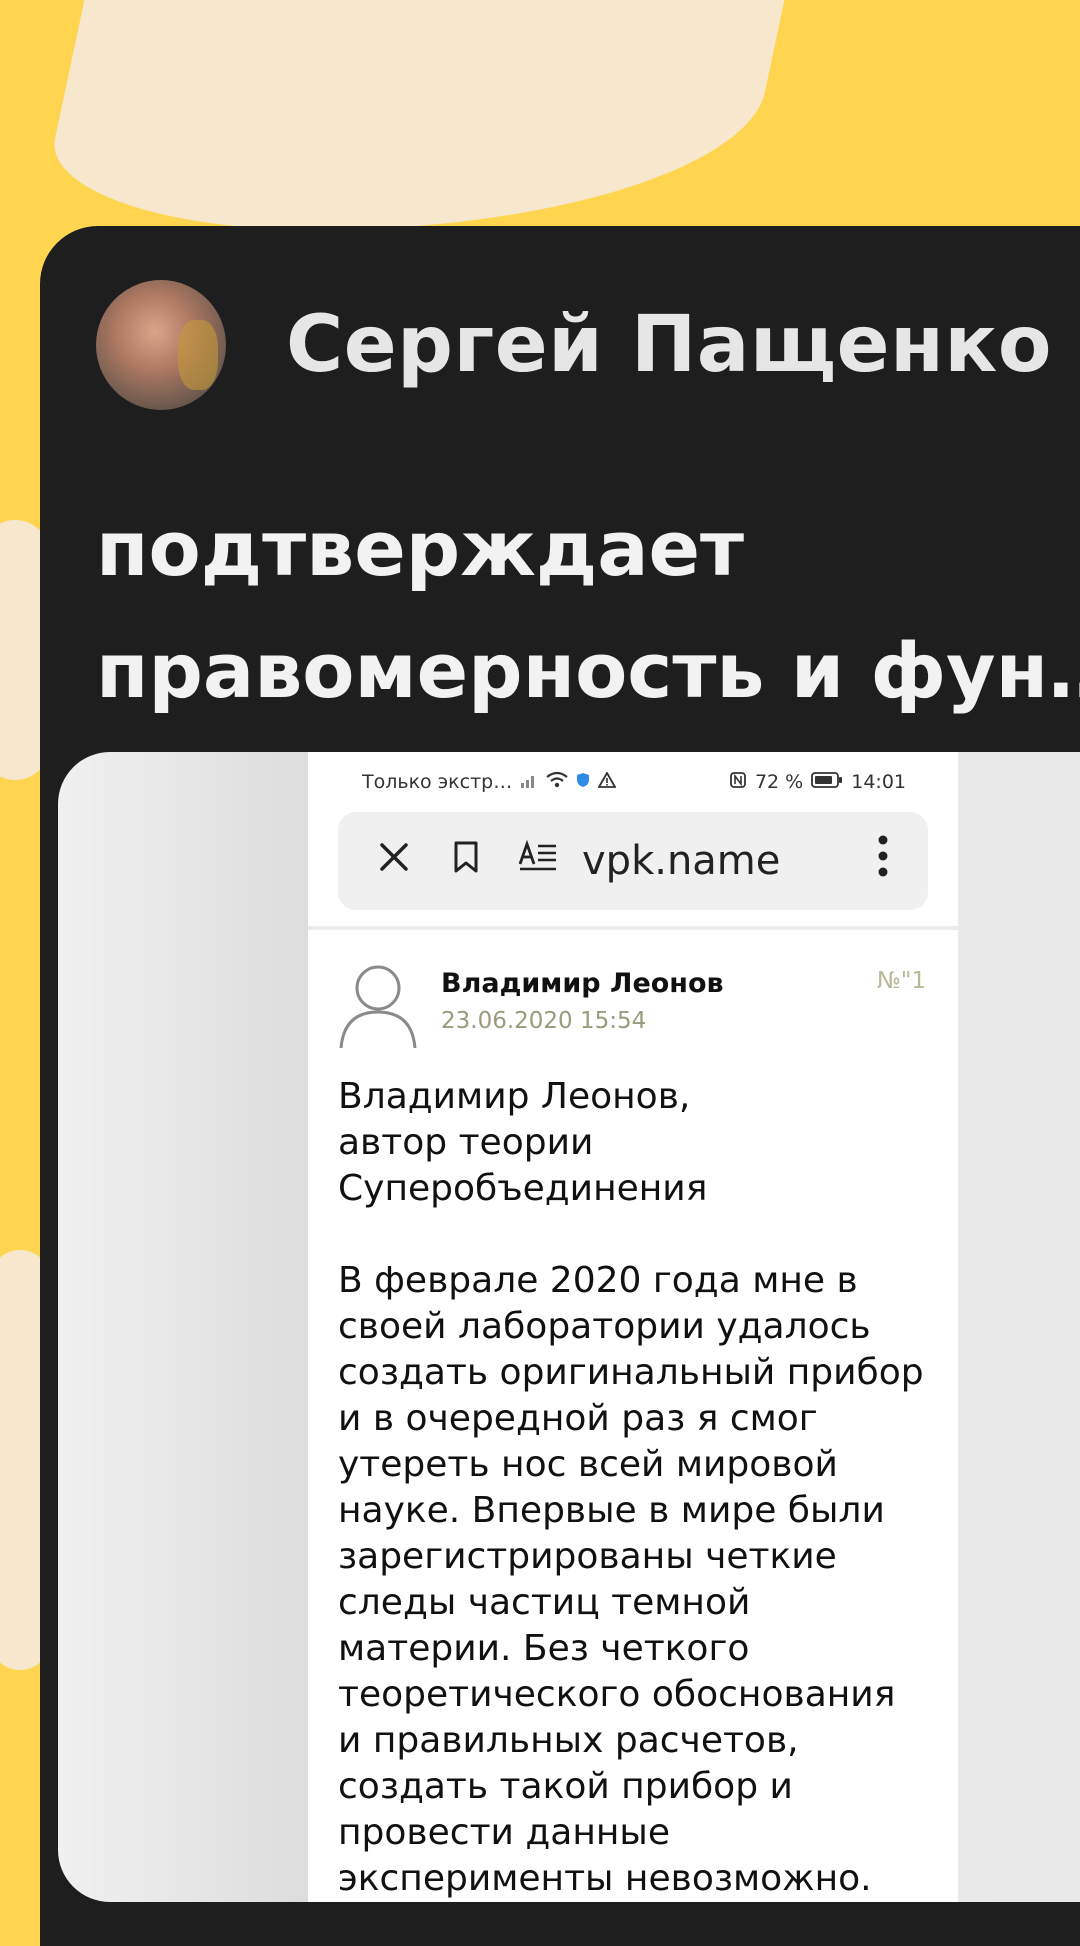  I want to click on close-icon, so click(394, 861).